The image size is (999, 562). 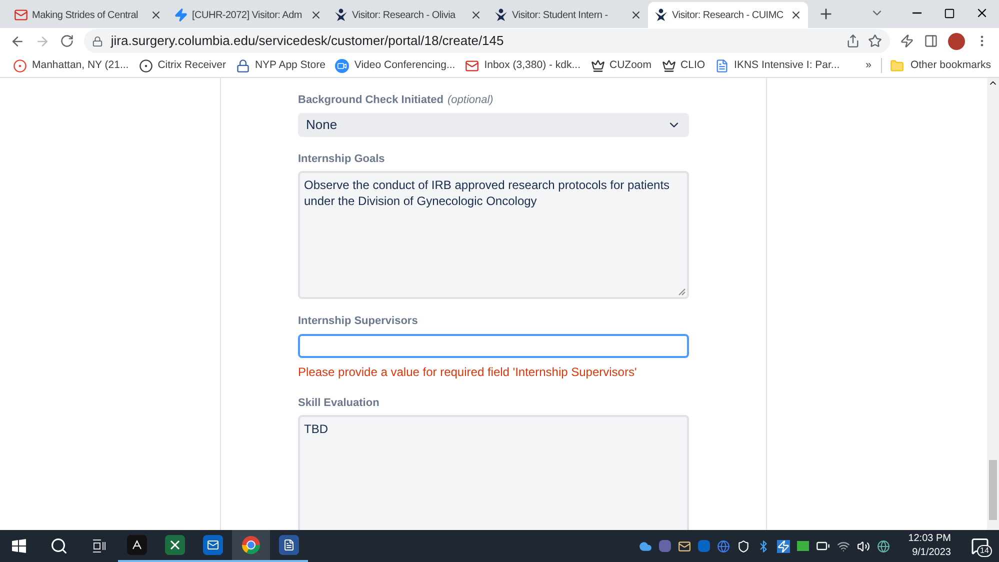 I want to click on address-bar: jira.surgery.columbia.edu/servicedesk/customer/portal/18/create/145, so click(x=487, y=41).